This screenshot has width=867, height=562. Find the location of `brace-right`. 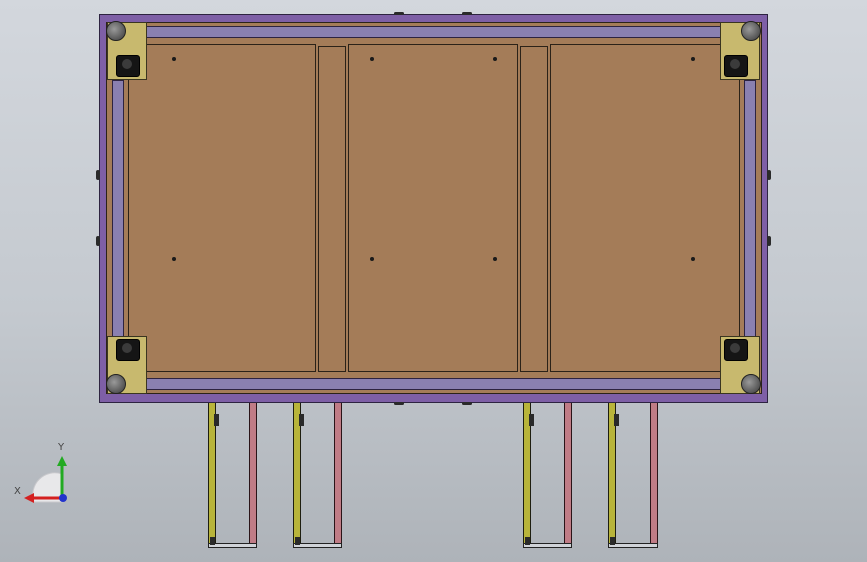

brace-right is located at coordinates (534, 209).